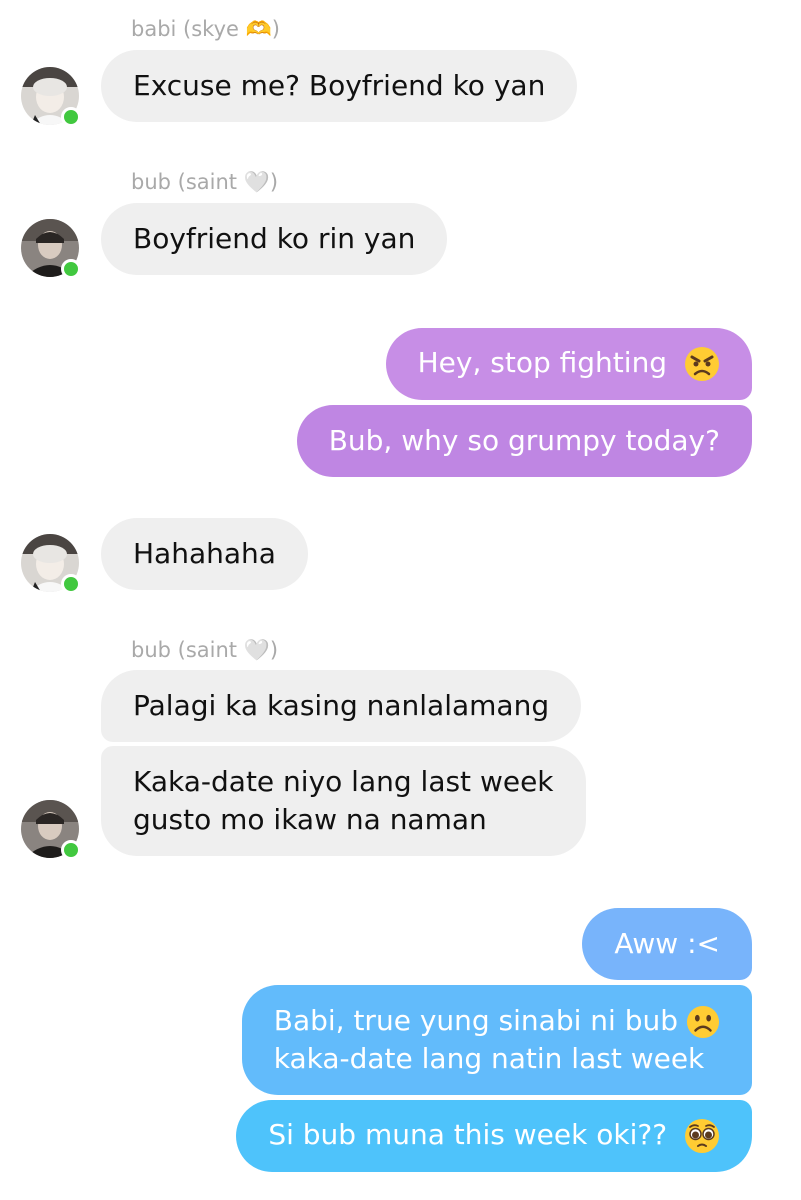 The height and width of the screenshot is (1200, 801). Describe the element at coordinates (703, 1022) in the screenshot. I see `frowning-face-icon` at that location.